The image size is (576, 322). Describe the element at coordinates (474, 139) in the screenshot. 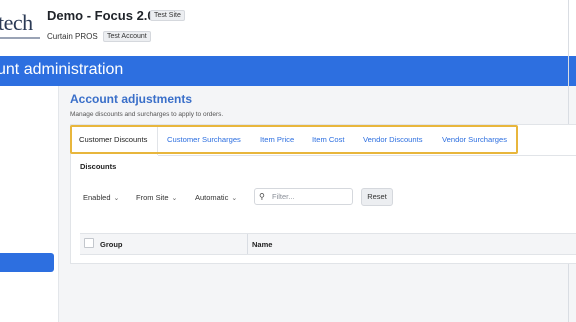

I see `tab-vendor-surcharges: Vendor Surcharges` at that location.